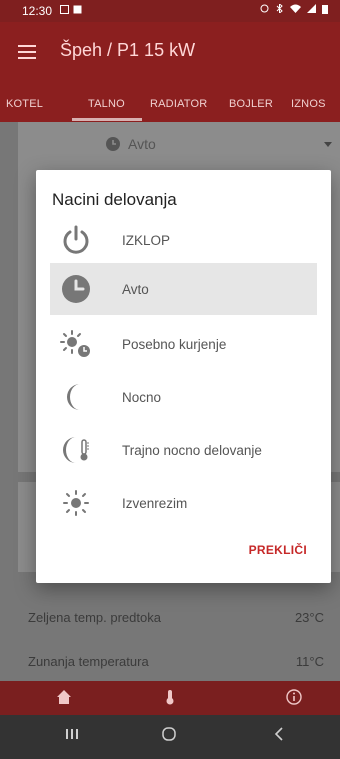 This screenshot has width=340, height=759. What do you see at coordinates (76, 240) in the screenshot?
I see `power-icon` at bounding box center [76, 240].